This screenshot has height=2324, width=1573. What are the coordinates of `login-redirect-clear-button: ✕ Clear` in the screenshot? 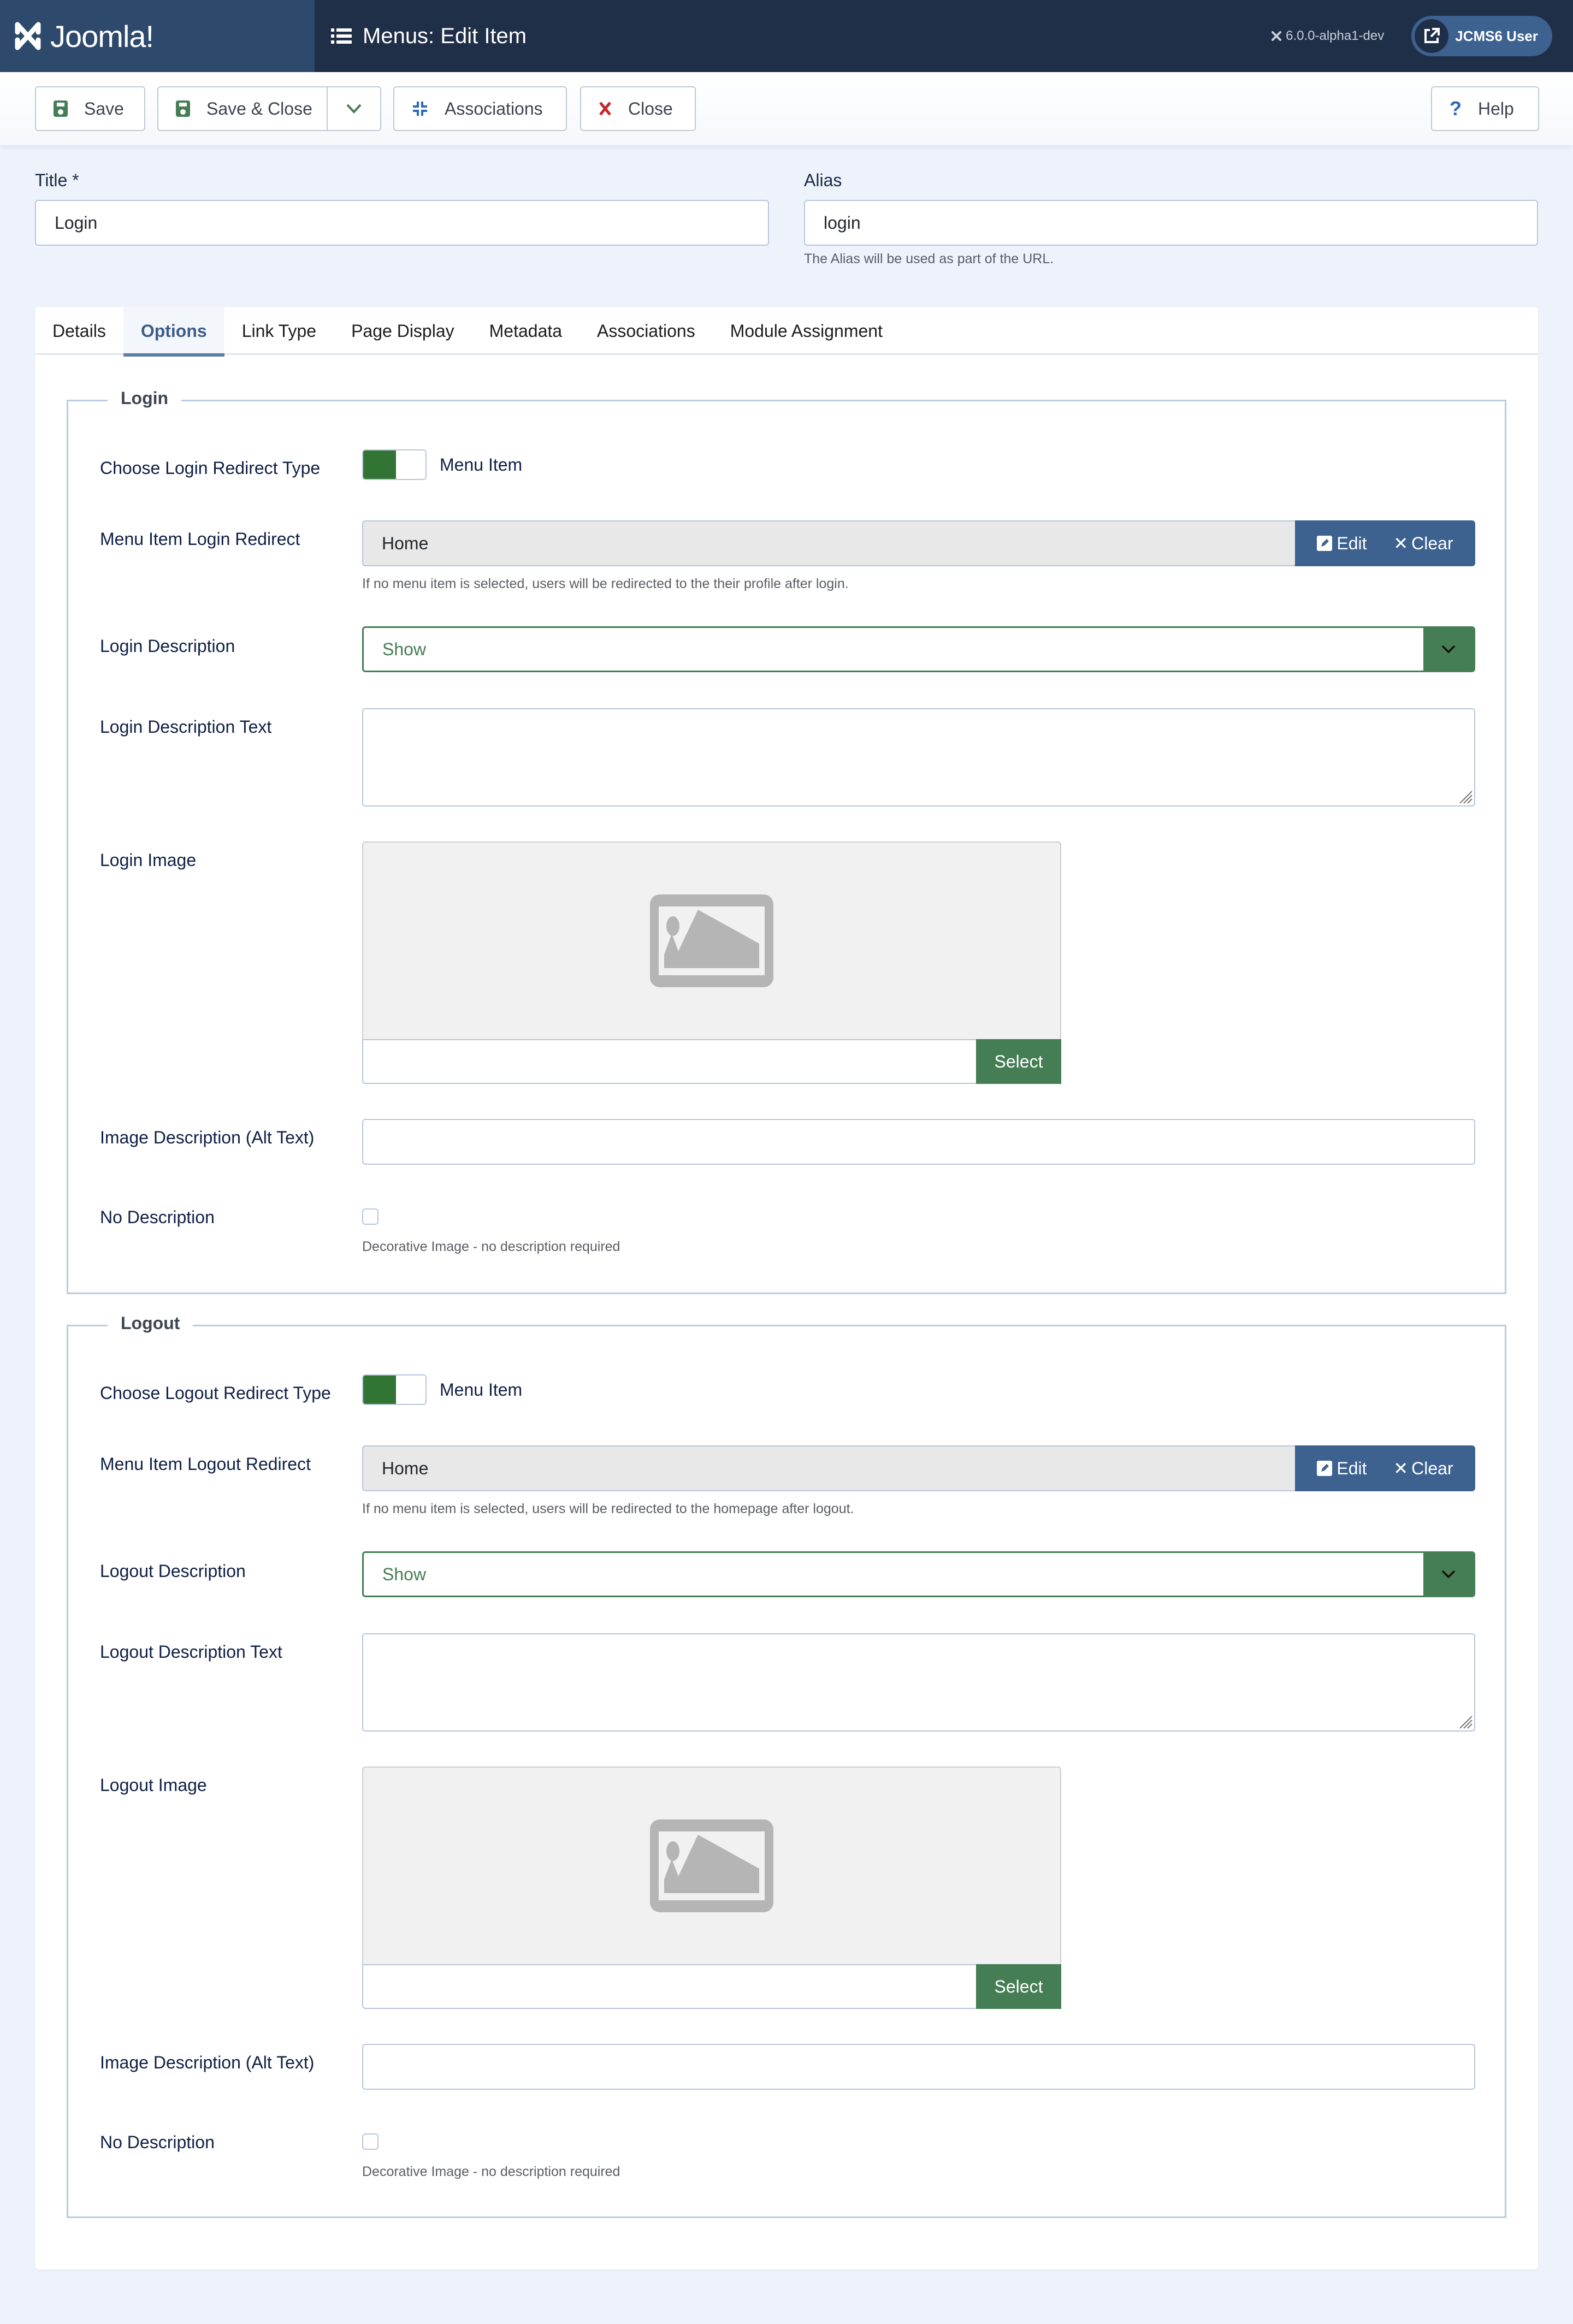 It's located at (1423, 543).